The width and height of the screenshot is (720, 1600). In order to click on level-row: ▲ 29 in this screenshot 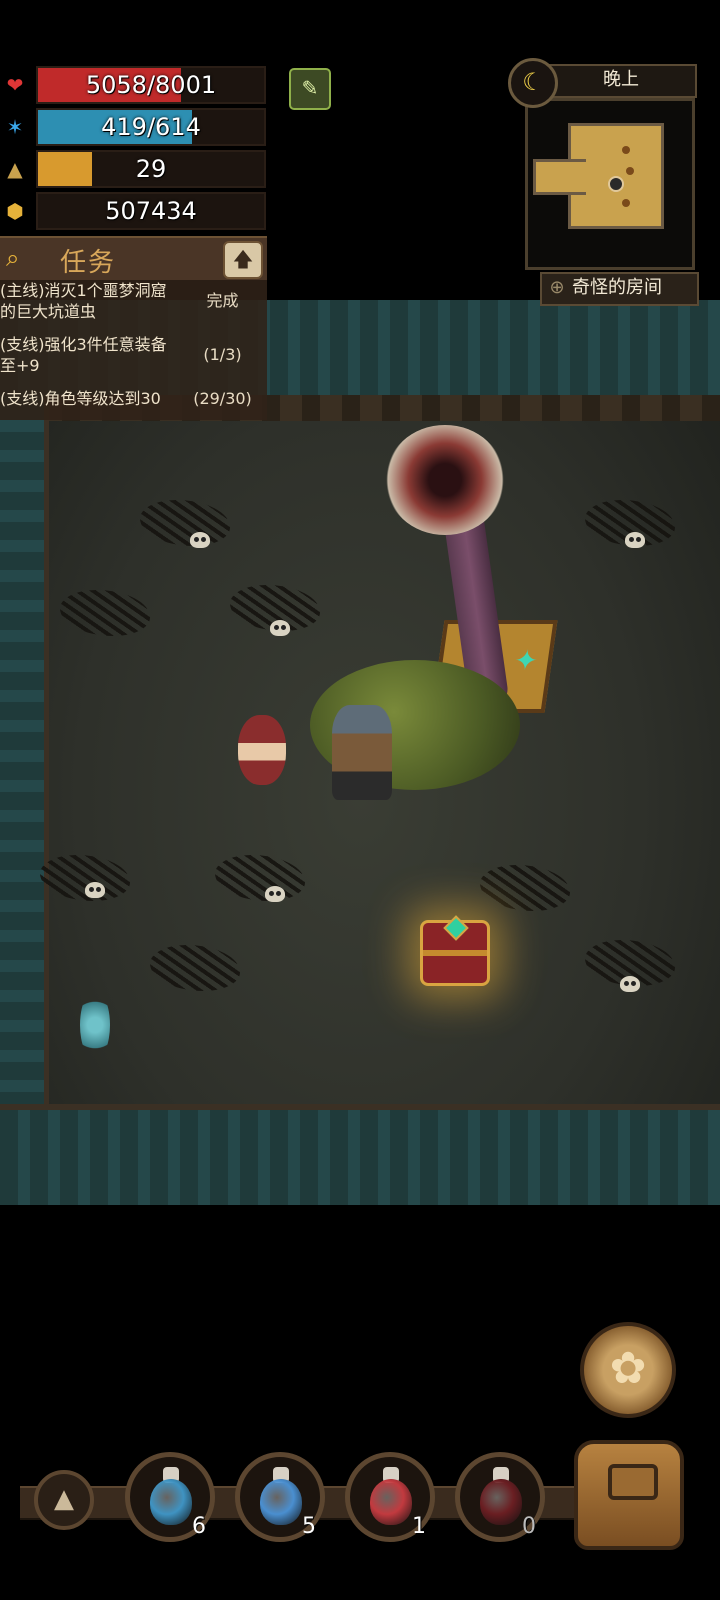, I will do `click(135, 169)`.